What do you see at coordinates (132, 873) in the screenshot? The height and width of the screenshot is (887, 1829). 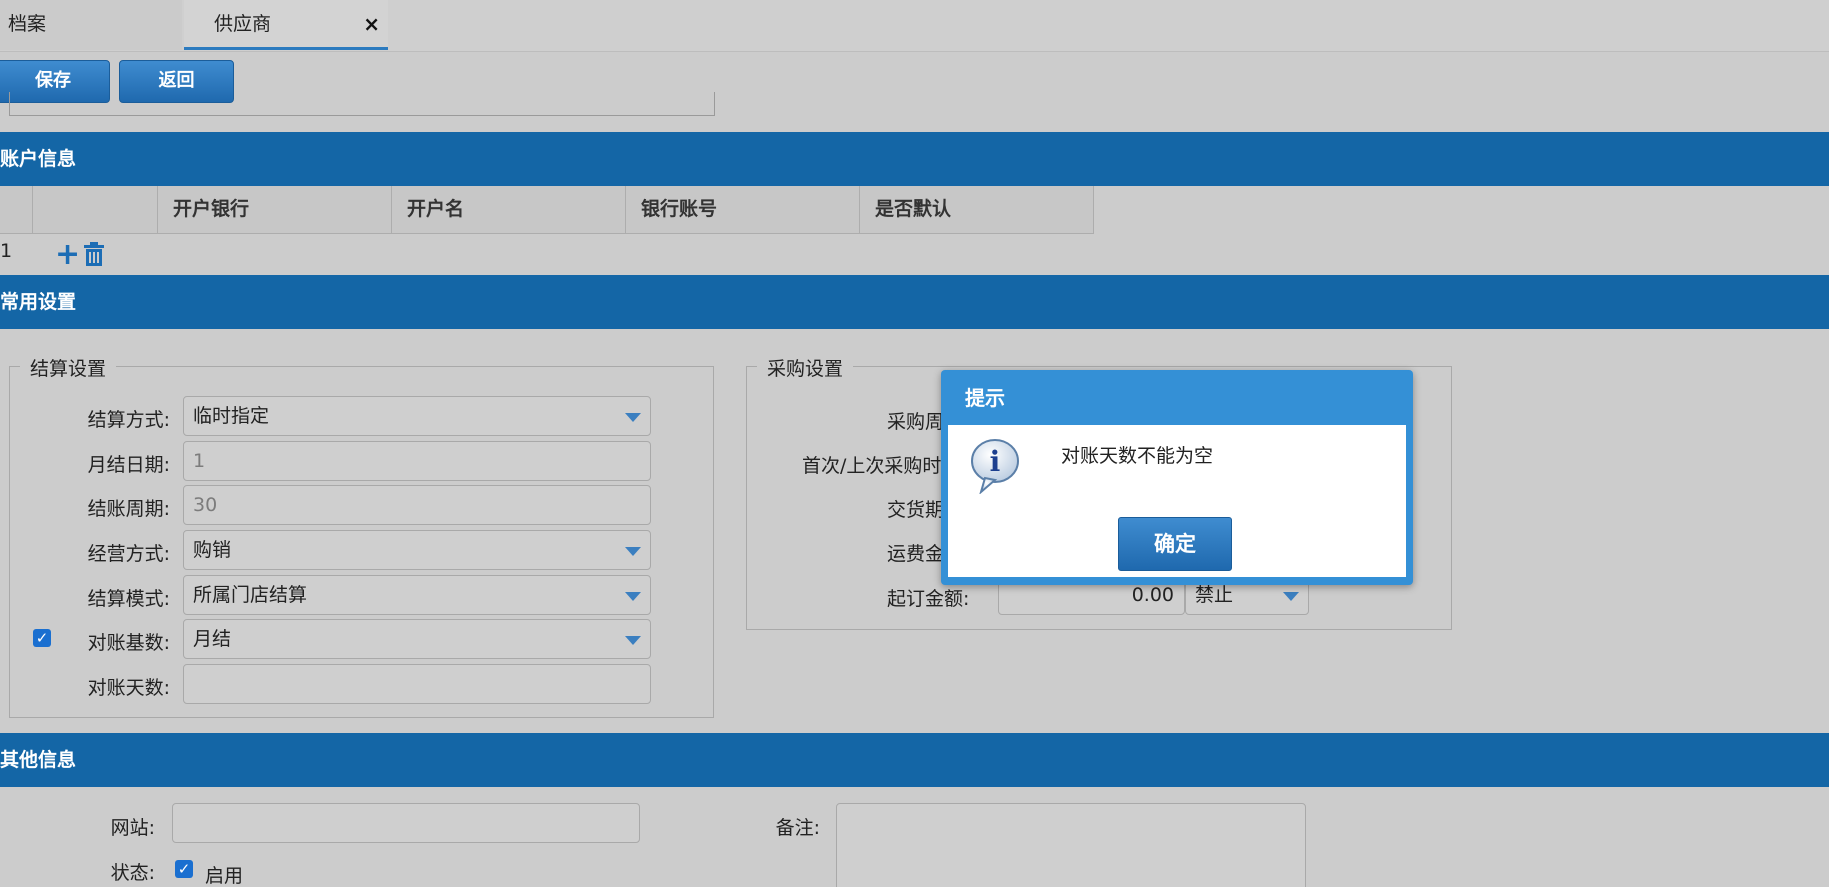 I see `label-status: 状态:` at bounding box center [132, 873].